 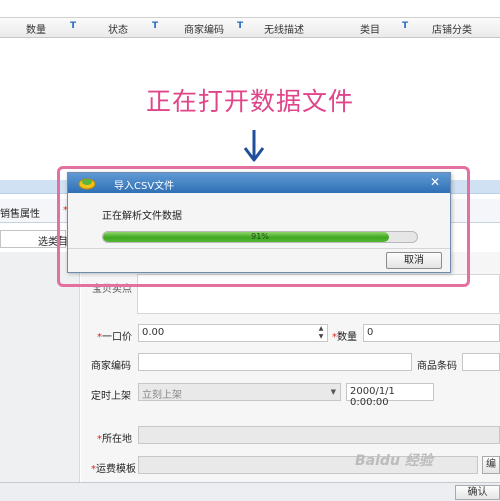 What do you see at coordinates (254, 146) in the screenshot?
I see `arrow-down-icon` at bounding box center [254, 146].